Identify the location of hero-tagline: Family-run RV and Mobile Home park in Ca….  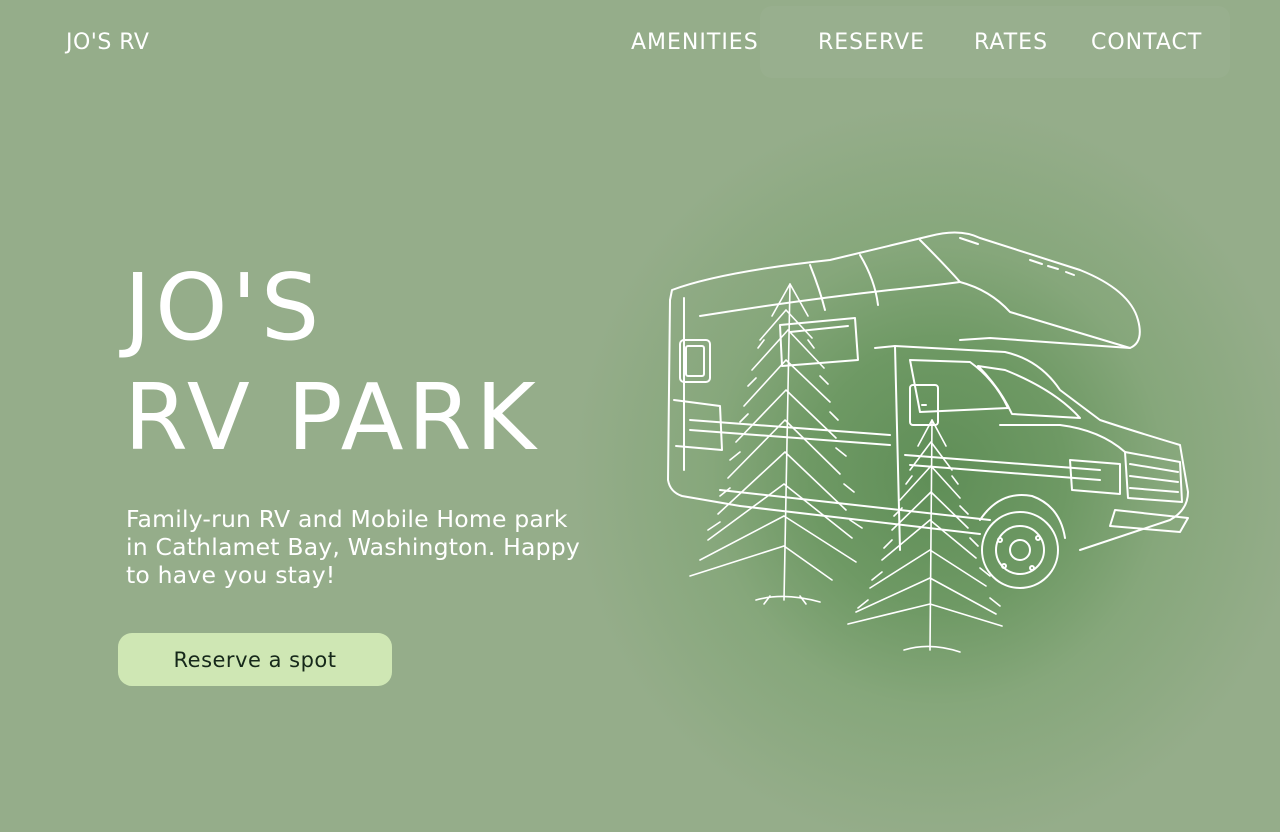
(353, 547).